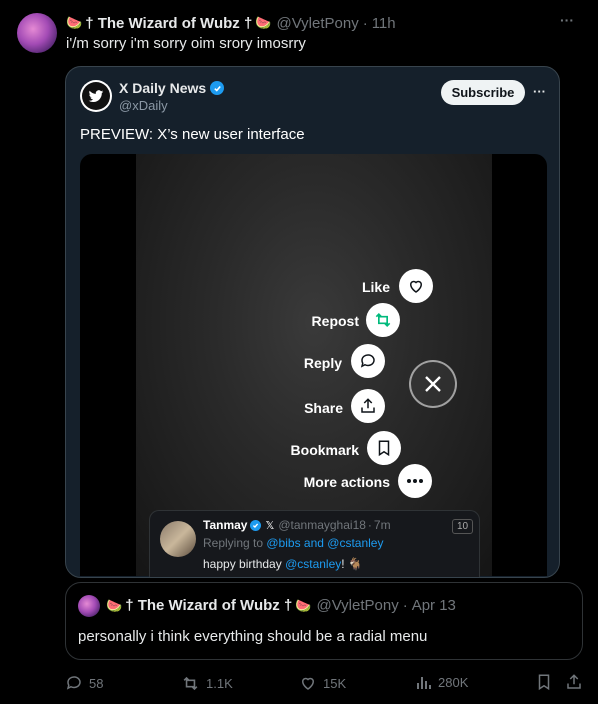 This screenshot has width=598, height=704. Describe the element at coordinates (178, 539) in the screenshot. I see `inner-avatar` at that location.